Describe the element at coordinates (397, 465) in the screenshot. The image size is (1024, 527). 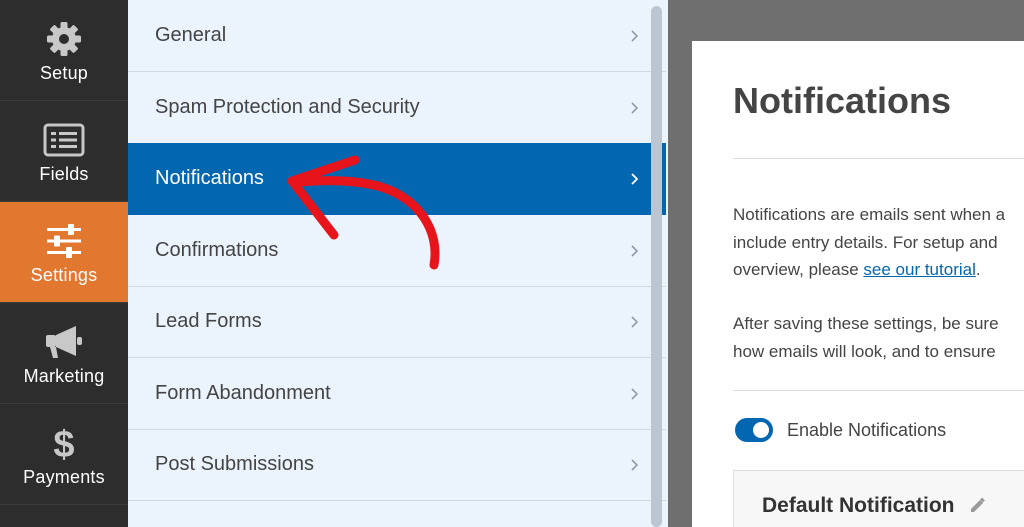
I see `settings-item-post-submissions: Post Submissions` at that location.